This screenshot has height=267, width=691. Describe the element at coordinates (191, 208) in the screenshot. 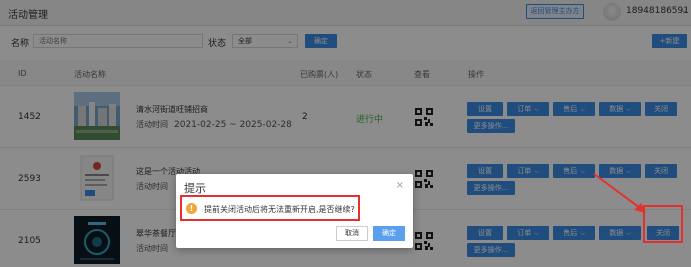

I see `warning-icon: !` at that location.